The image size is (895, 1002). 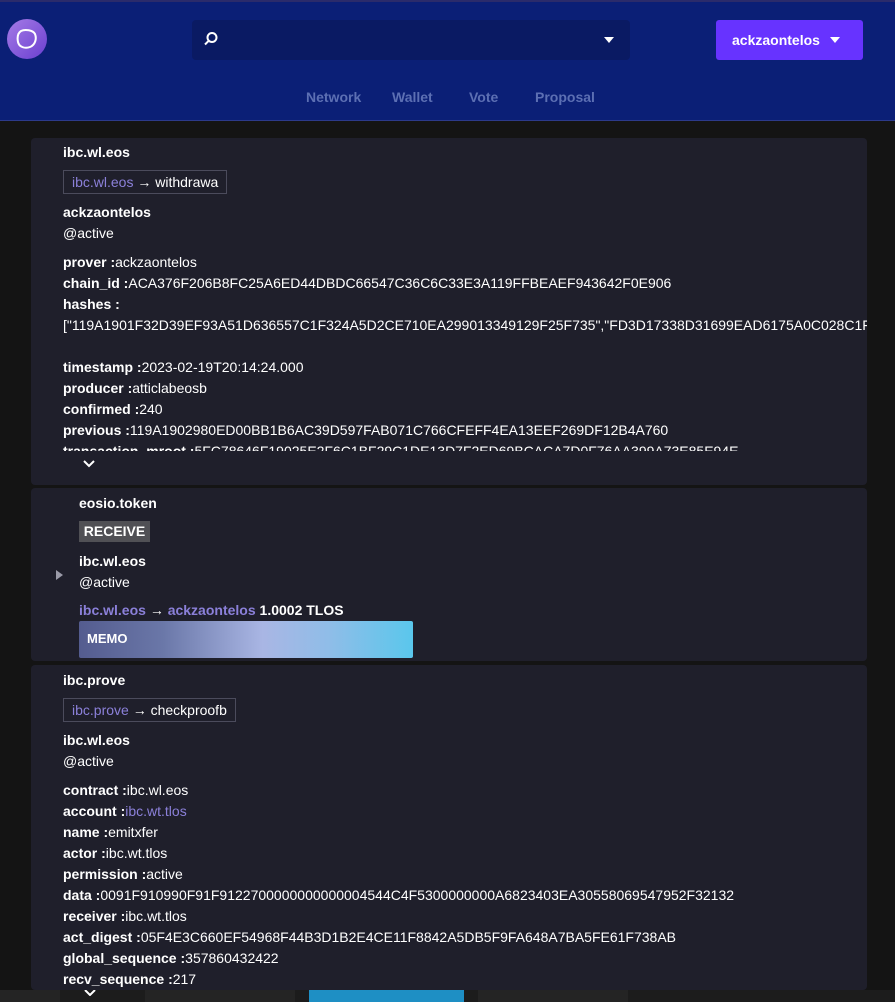 I want to click on field-prover: prover :ackzaontelos, so click(x=130, y=262).